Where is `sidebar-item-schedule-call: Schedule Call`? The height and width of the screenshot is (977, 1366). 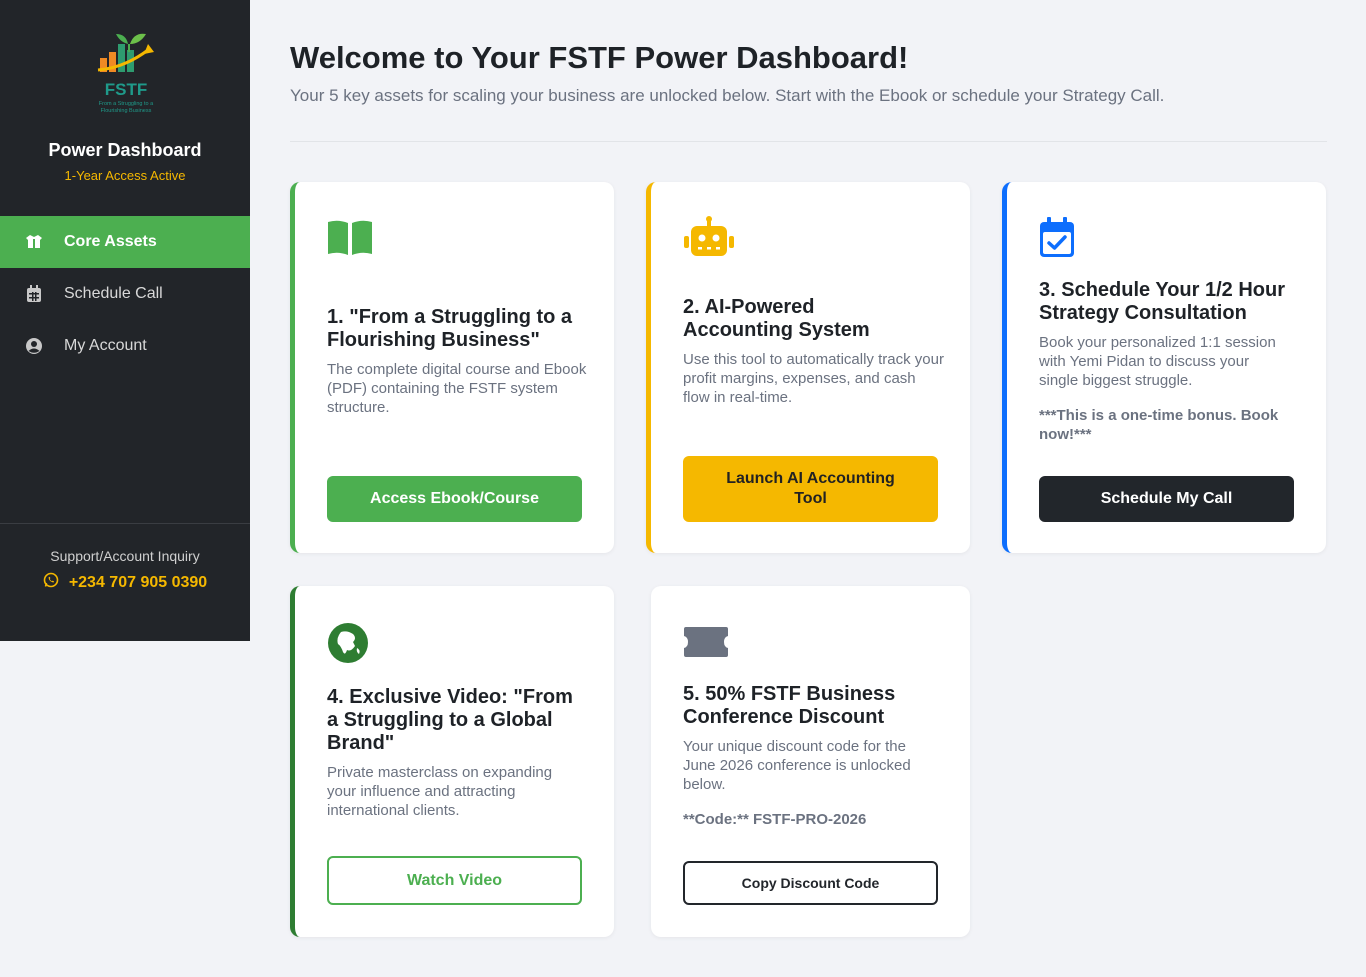 sidebar-item-schedule-call: Schedule Call is located at coordinates (125, 294).